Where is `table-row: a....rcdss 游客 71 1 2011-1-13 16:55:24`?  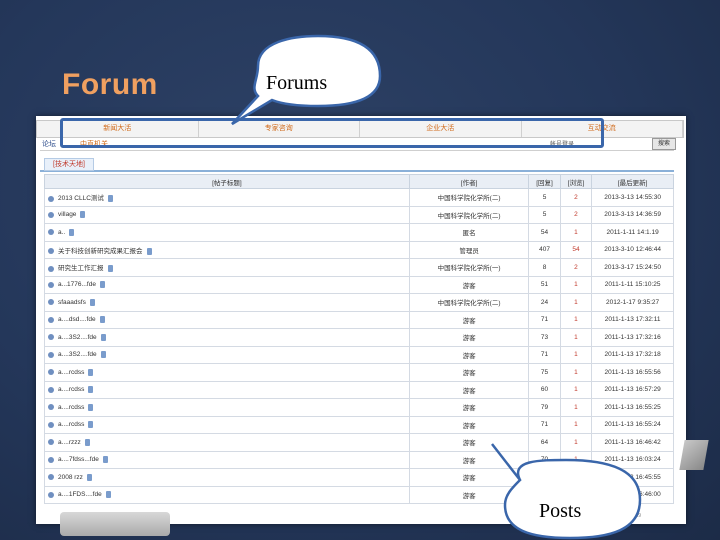 table-row: a....rcdss 游客 71 1 2011-1-13 16:55:24 is located at coordinates (359, 424).